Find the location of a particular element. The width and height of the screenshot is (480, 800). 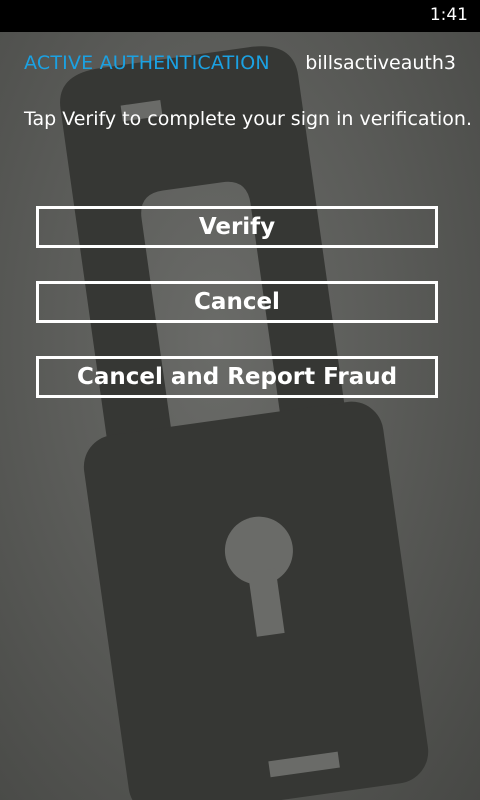

cancel-button: Cancel is located at coordinates (237, 302).